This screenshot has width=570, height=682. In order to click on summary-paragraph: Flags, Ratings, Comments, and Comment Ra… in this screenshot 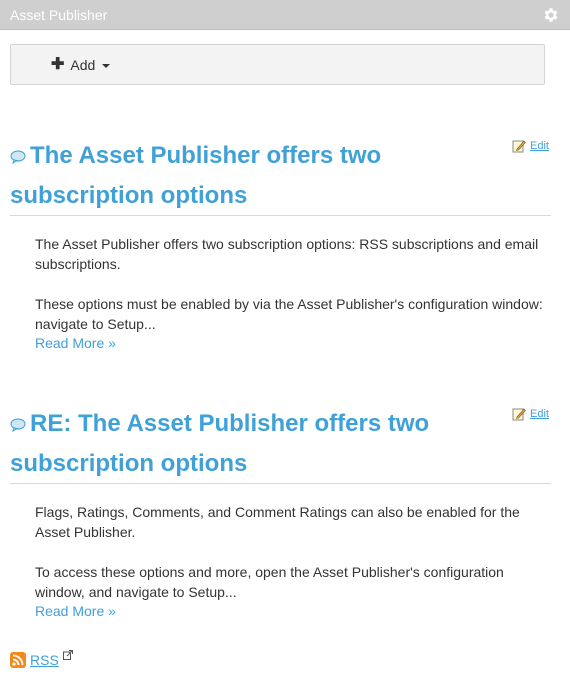, I will do `click(277, 522)`.